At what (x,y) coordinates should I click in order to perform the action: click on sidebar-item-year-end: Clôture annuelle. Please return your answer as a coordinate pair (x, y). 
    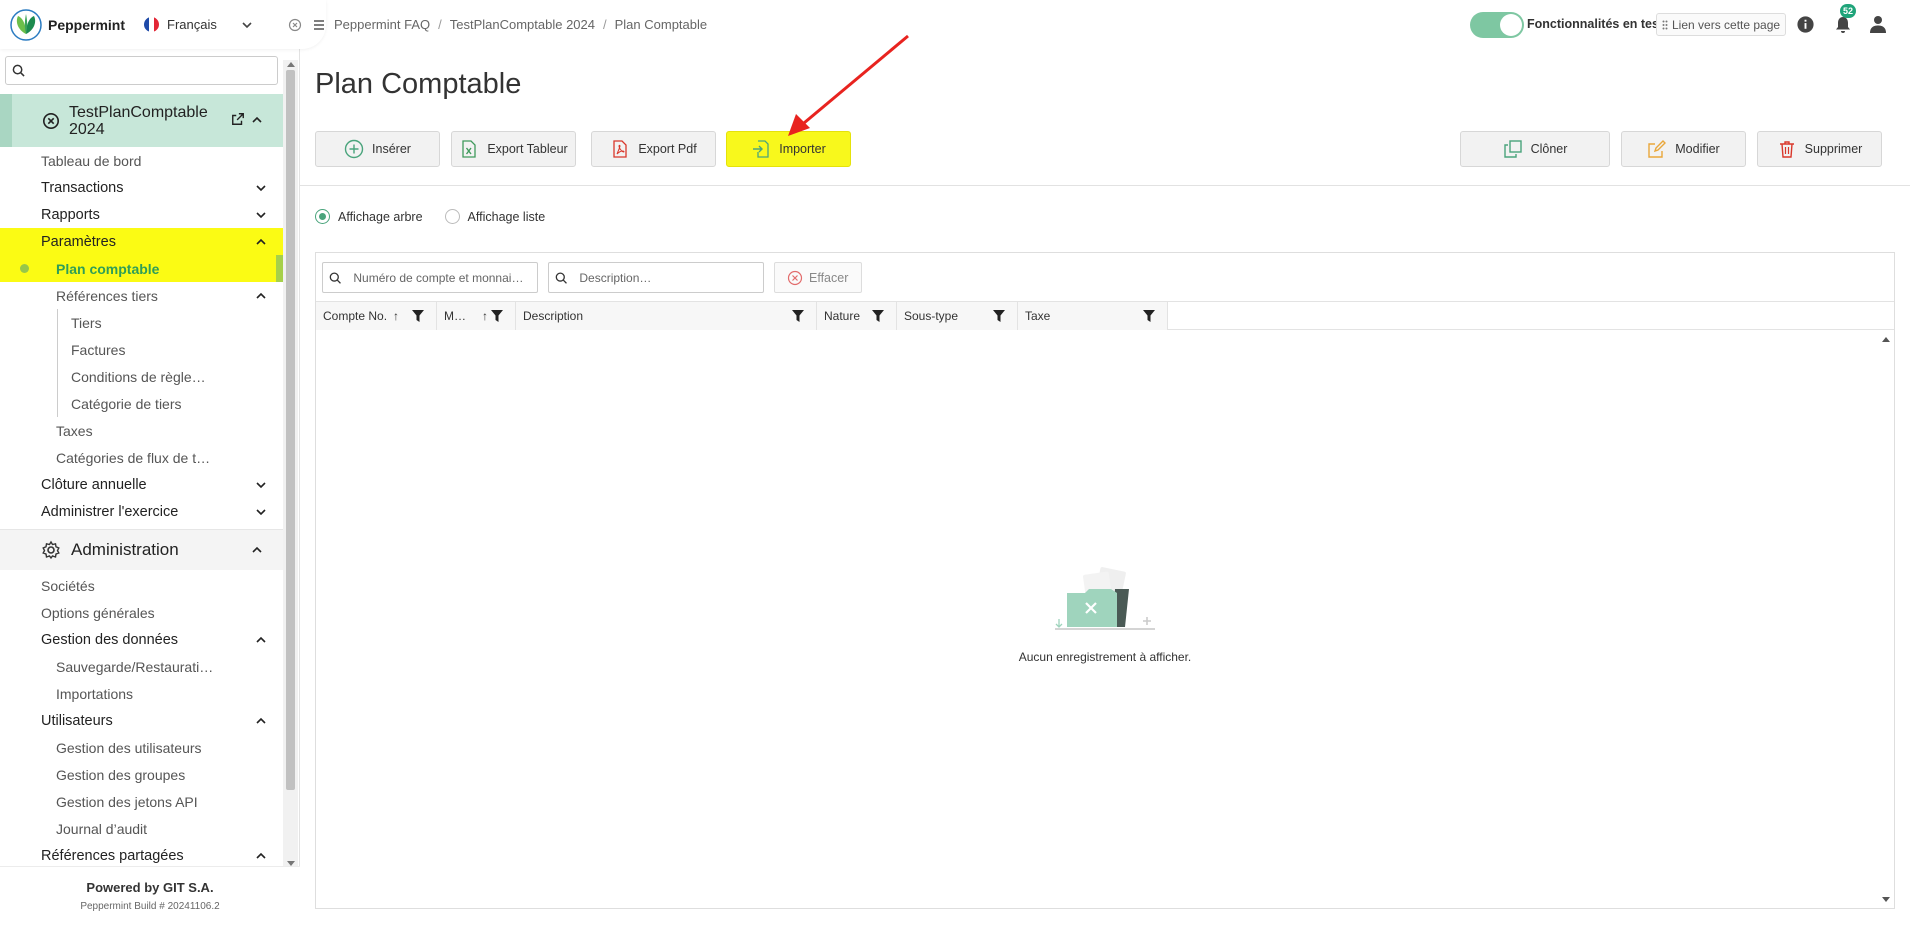
    Looking at the image, I should click on (141, 484).